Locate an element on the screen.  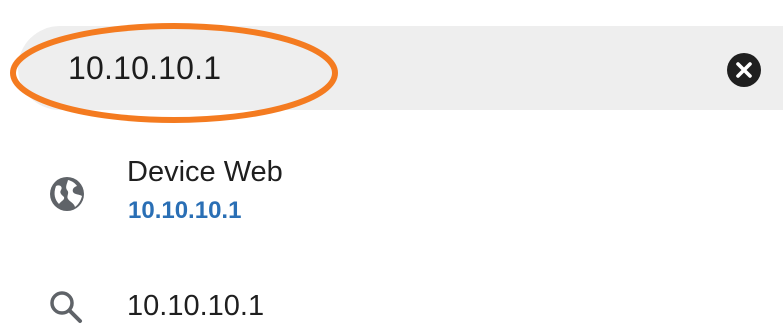
search-icon is located at coordinates (66, 307).